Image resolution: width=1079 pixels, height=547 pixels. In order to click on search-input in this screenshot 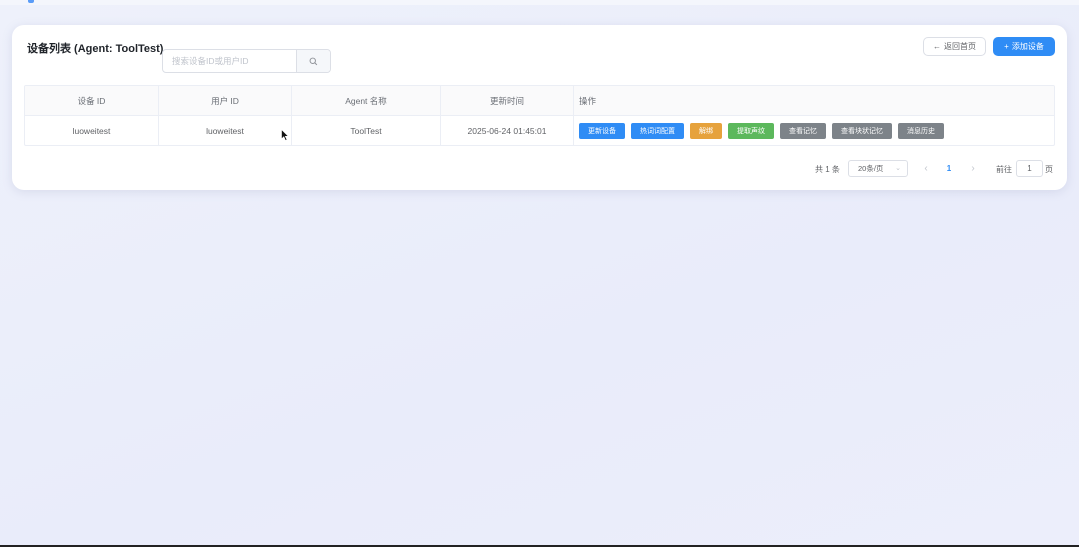, I will do `click(230, 61)`.